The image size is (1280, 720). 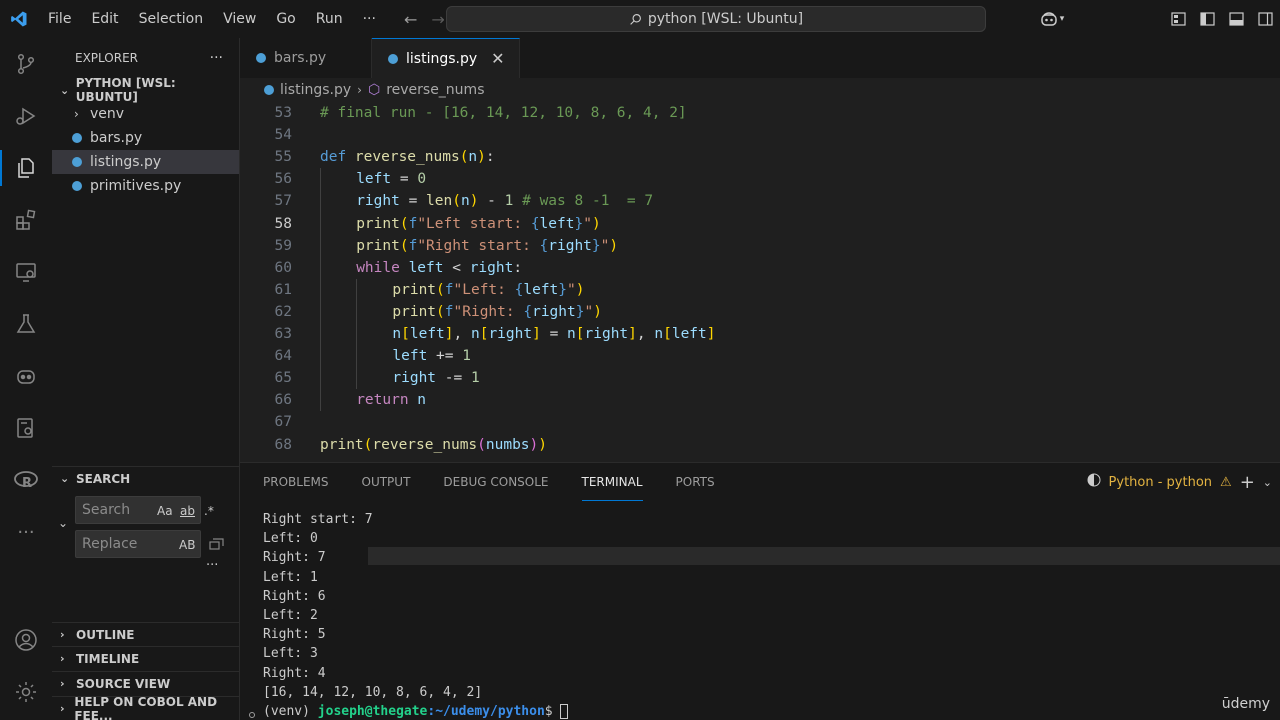 What do you see at coordinates (103, 478) in the screenshot?
I see `search-title: SEARCH` at bounding box center [103, 478].